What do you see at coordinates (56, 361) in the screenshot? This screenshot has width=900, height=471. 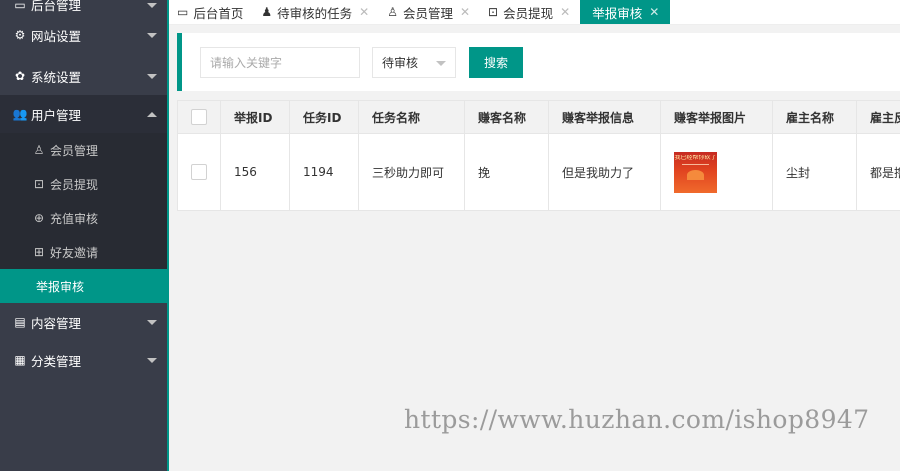 I see `sidebar-item-label: 分类管理` at bounding box center [56, 361].